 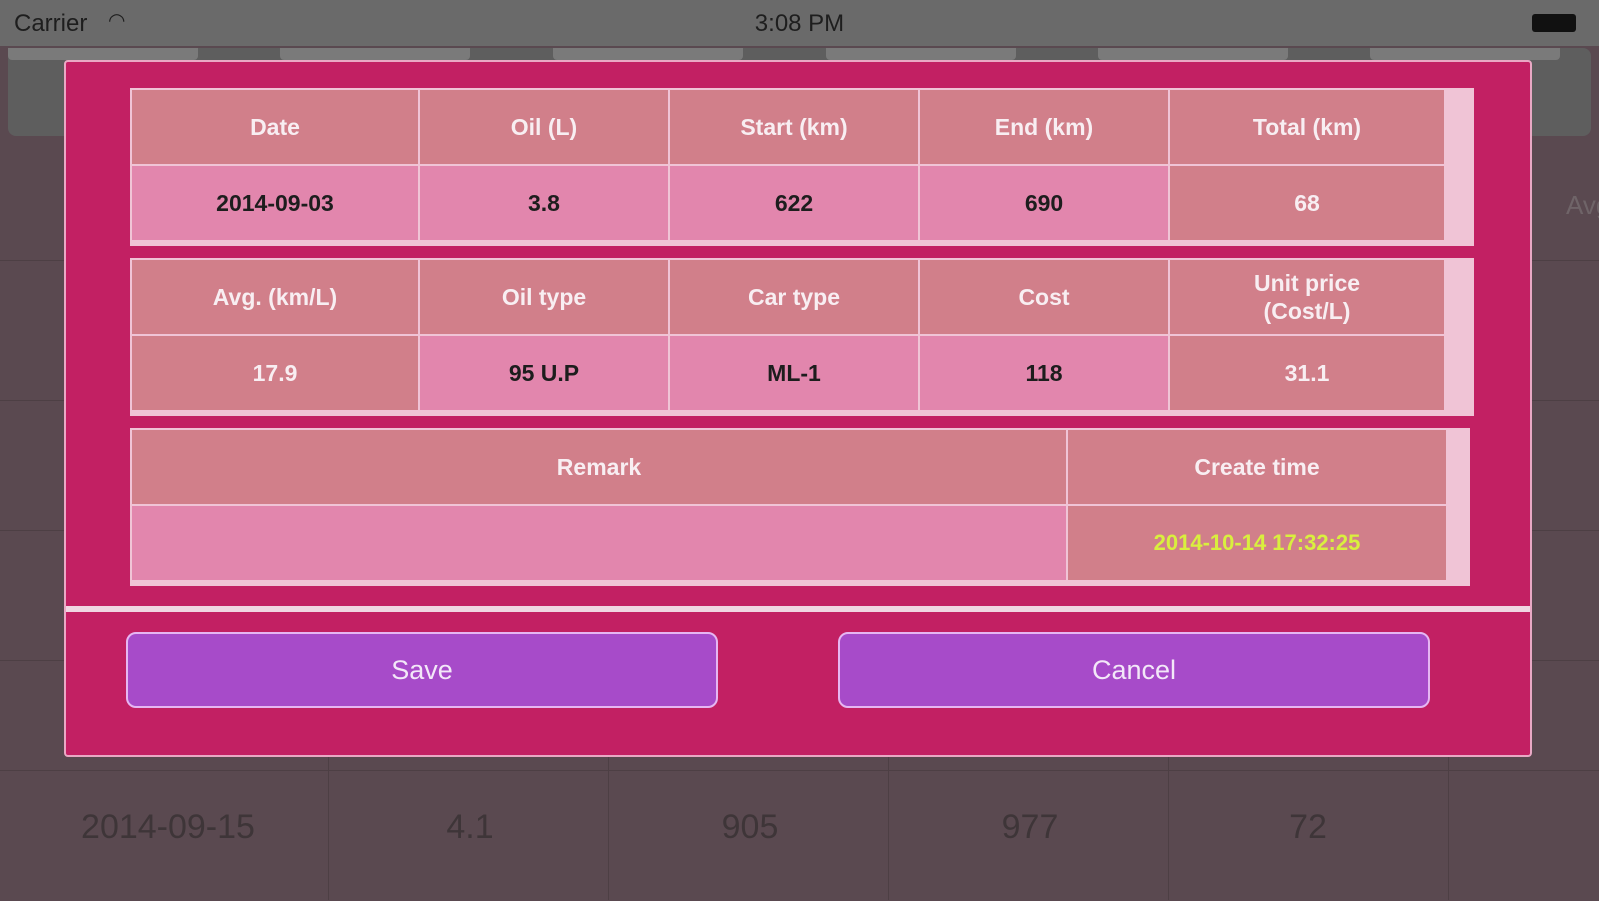 What do you see at coordinates (275, 127) in the screenshot?
I see `header-date: Date` at bounding box center [275, 127].